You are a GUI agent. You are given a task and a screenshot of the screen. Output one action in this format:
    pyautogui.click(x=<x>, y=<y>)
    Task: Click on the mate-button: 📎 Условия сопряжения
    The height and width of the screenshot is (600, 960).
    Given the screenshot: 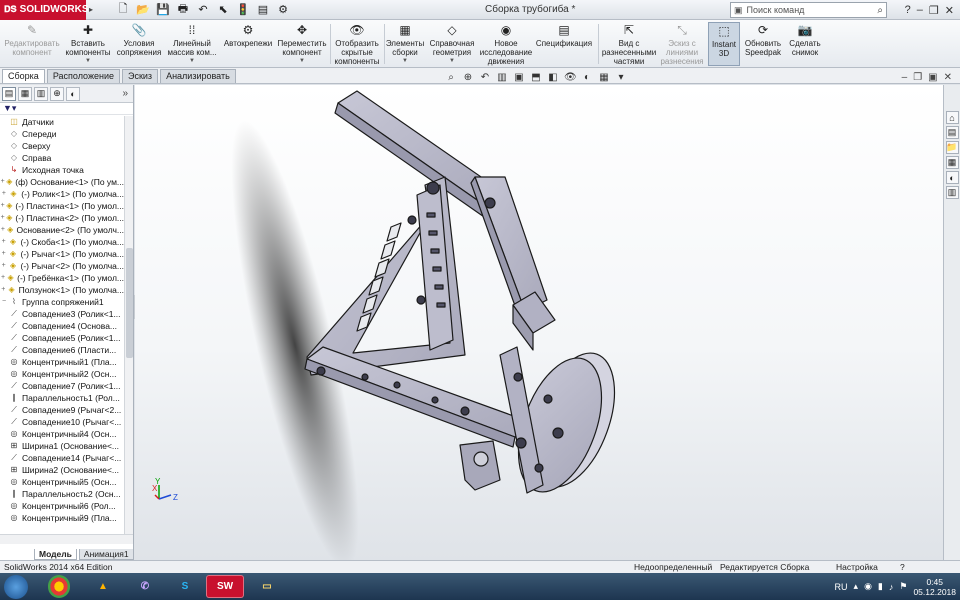 What is the action you would take?
    pyautogui.click(x=139, y=40)
    